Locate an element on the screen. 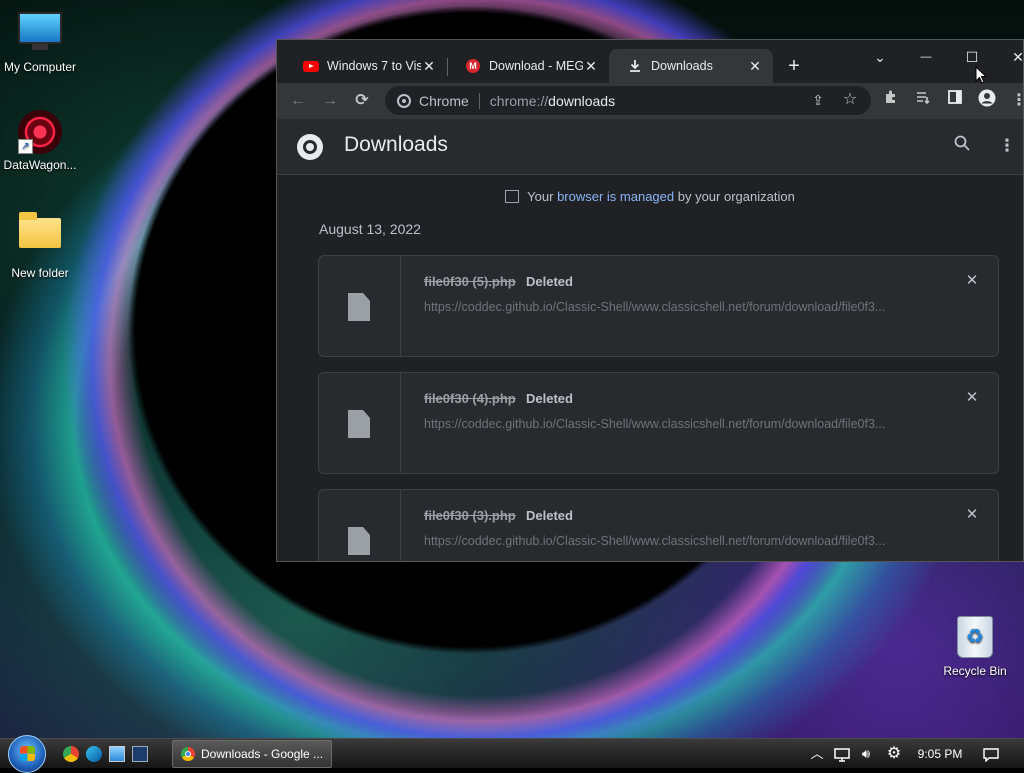 Image resolution: width=1024 pixels, height=773 pixels. downloads-header: Downloads ⋮ is located at coordinates (650, 147).